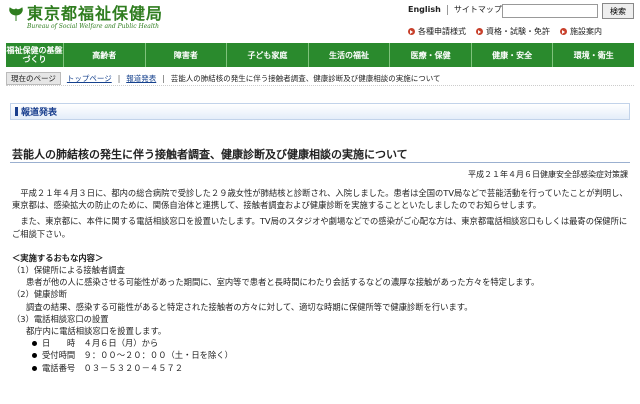  What do you see at coordinates (141, 78) in the screenshot?
I see `breadcrumb-press-link: 報道発表` at bounding box center [141, 78].